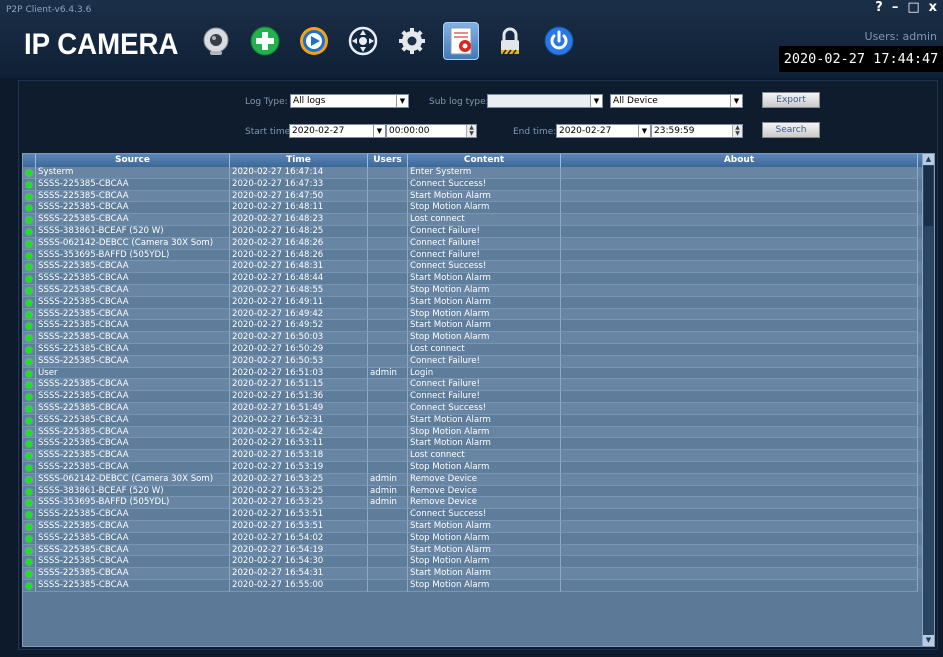  I want to click on about-column-header: About, so click(739, 160).